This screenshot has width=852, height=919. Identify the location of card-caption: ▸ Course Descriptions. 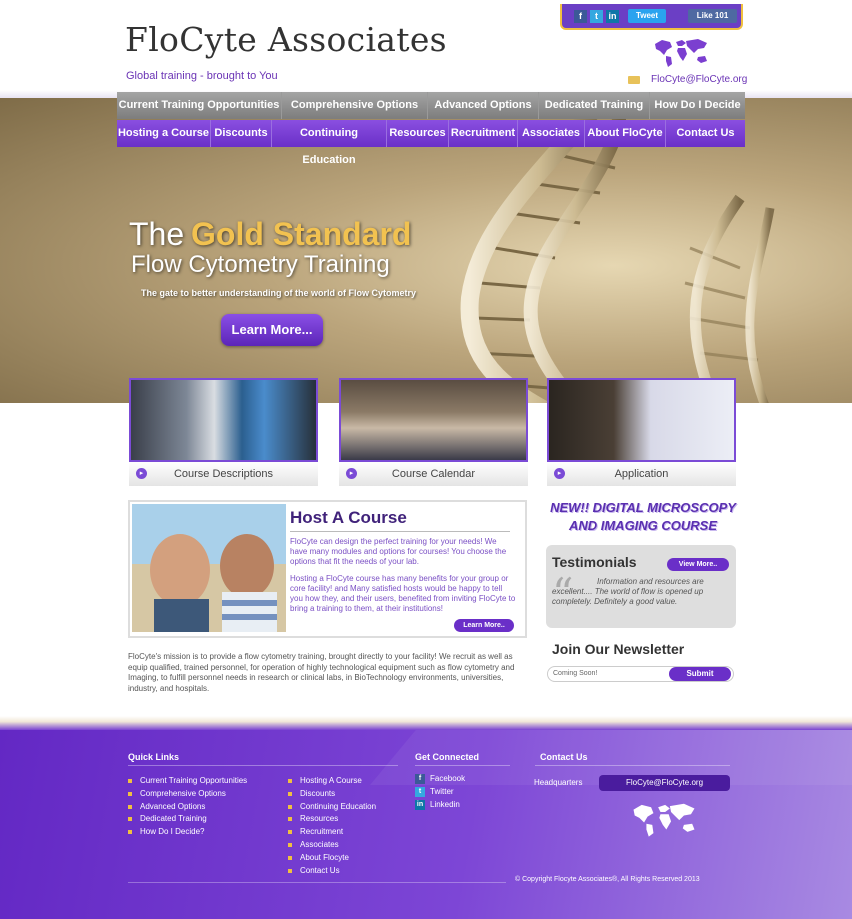
(223, 474).